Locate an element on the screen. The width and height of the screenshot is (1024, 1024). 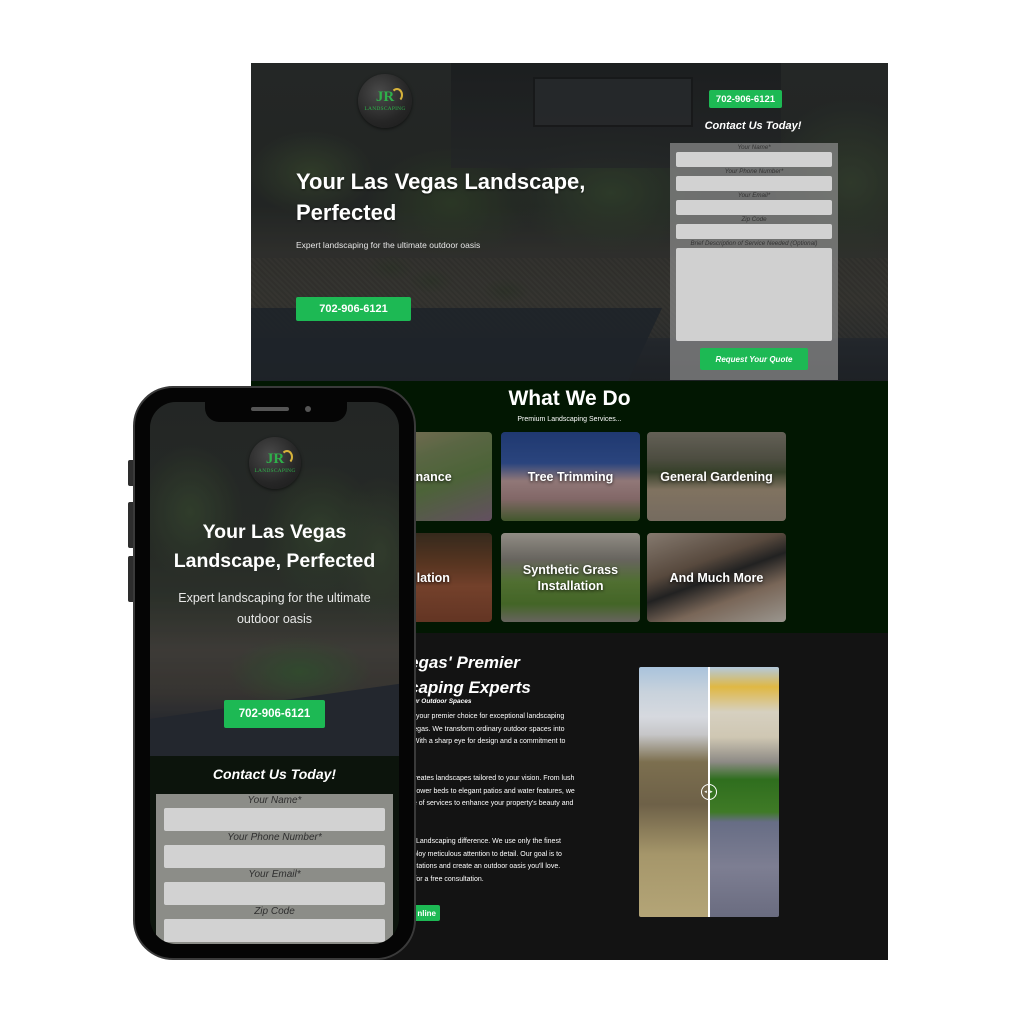
service-tile-synthetic-grass: Synthetic Grass Installation is located at coordinates (570, 577).